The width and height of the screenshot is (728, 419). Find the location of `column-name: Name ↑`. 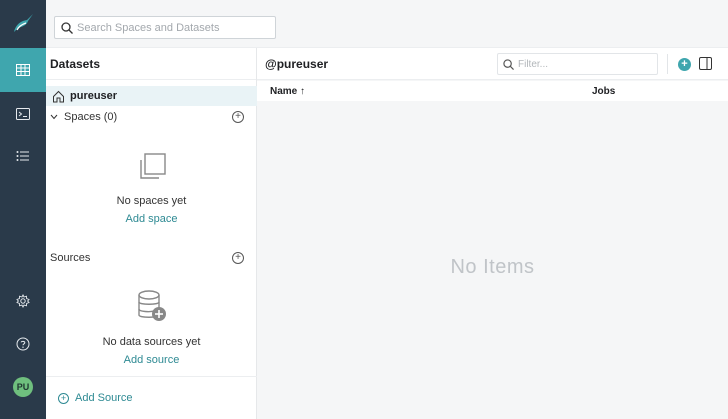

column-name: Name ↑ is located at coordinates (287, 91).